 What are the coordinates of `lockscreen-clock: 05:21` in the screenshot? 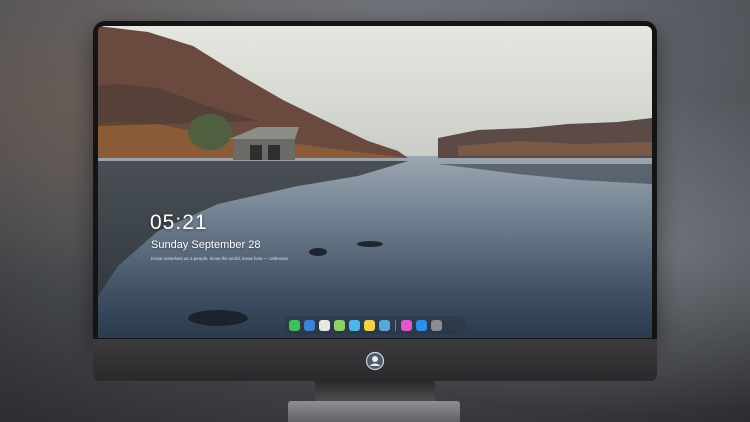 It's located at (179, 222).